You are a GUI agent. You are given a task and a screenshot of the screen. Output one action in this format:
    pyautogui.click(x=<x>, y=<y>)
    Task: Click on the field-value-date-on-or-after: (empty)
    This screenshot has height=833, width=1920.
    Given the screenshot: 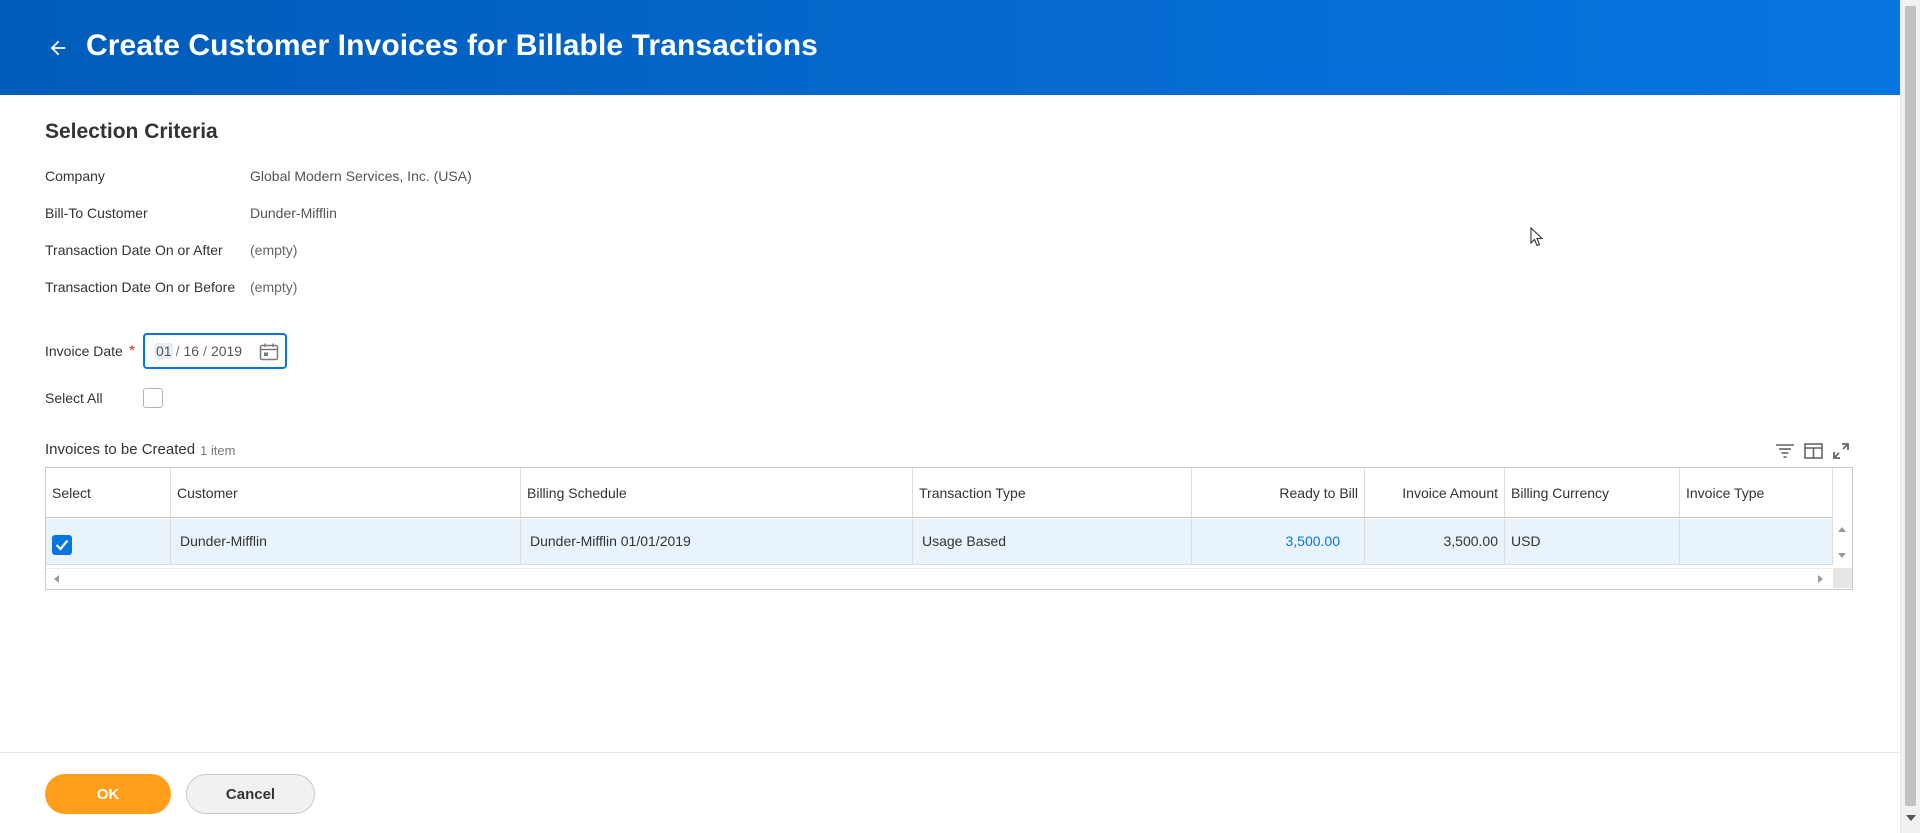 What is the action you would take?
    pyautogui.click(x=274, y=250)
    